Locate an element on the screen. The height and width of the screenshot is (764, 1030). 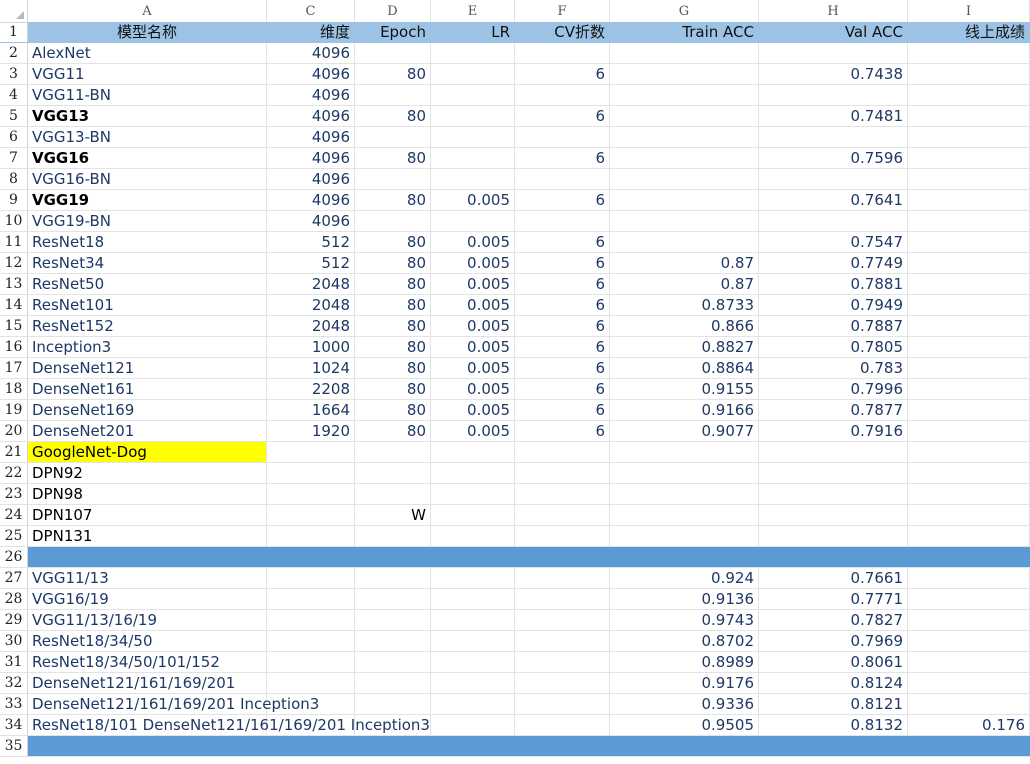
row-number: 10 is located at coordinates (14, 221).